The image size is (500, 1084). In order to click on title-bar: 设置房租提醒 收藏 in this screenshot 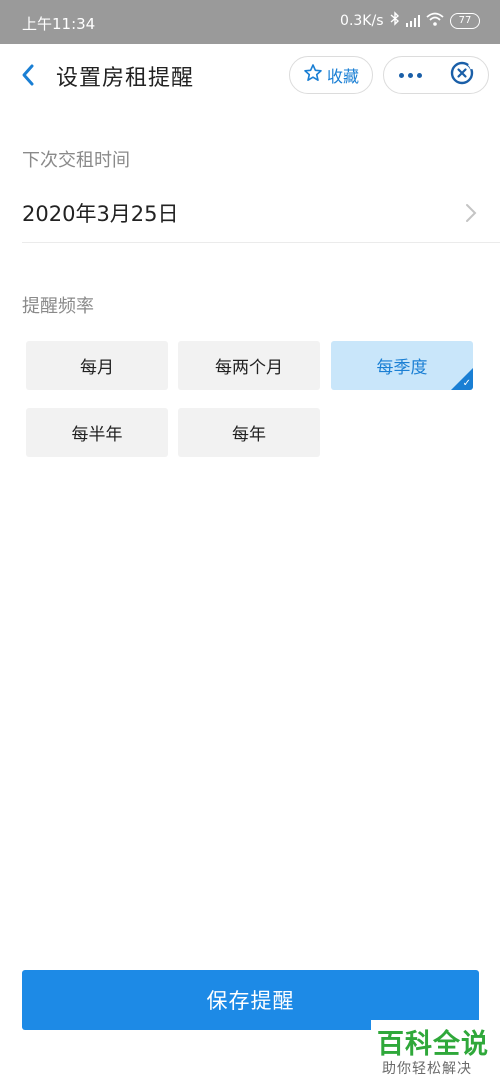, I will do `click(250, 76)`.